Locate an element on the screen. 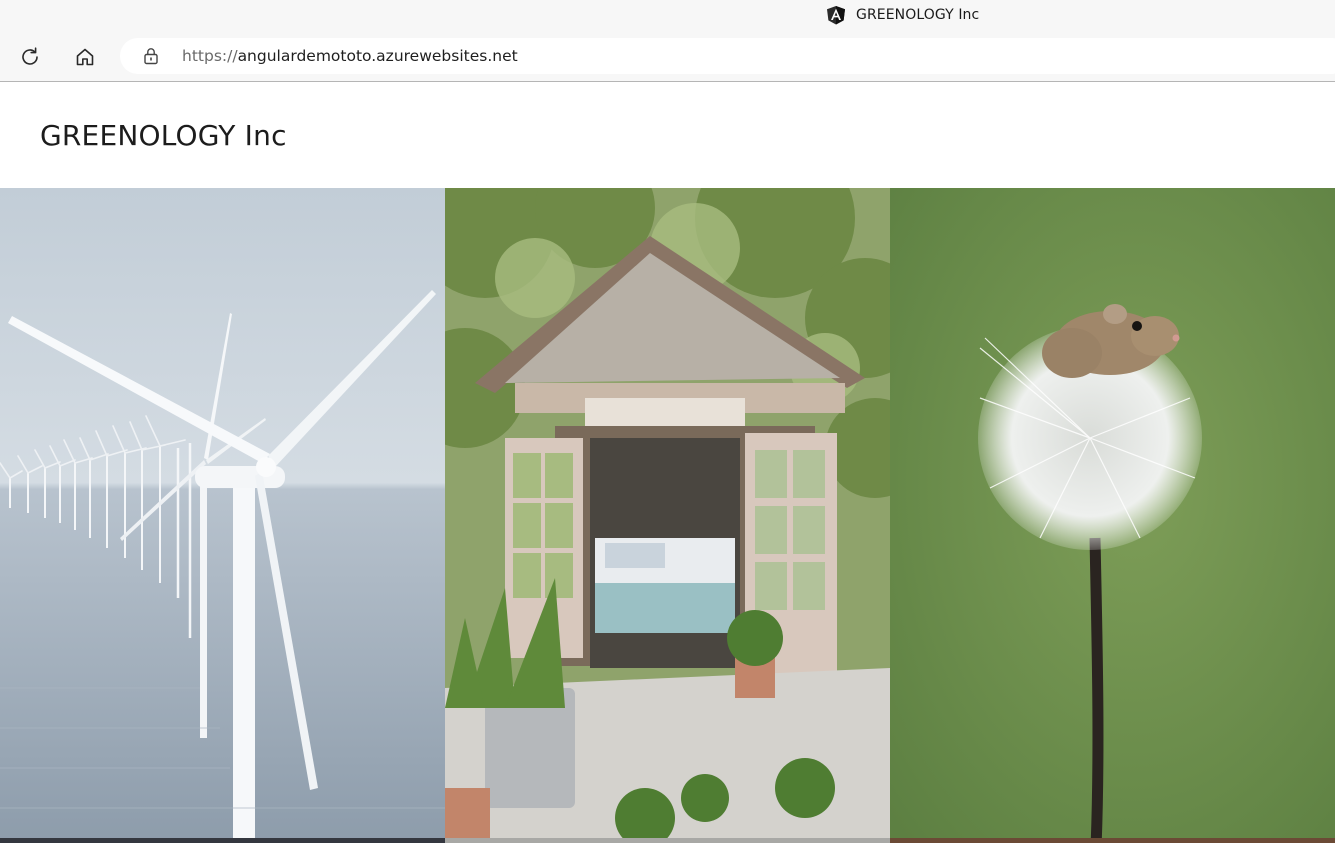  refresh-icon is located at coordinates (30, 56).